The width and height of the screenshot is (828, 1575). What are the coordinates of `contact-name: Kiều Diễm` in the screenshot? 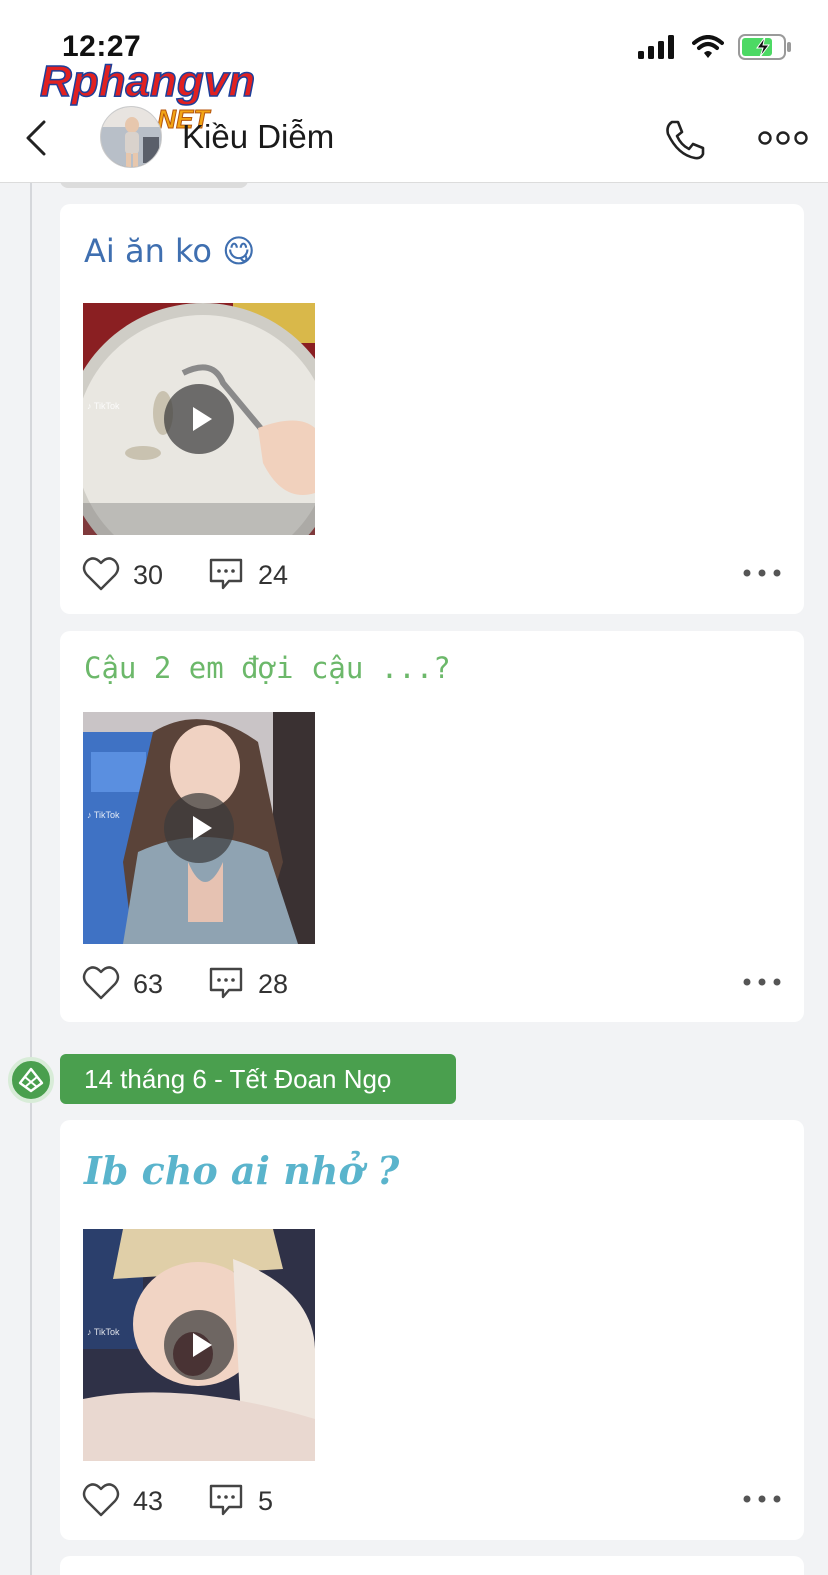 It's located at (258, 137).